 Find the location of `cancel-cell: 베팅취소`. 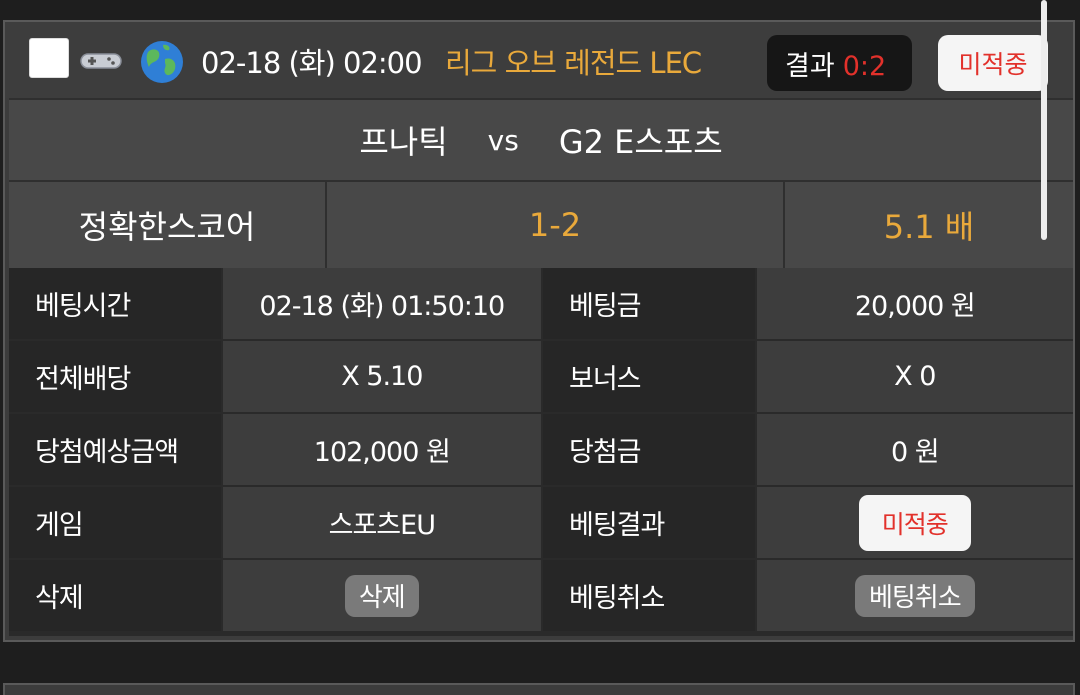

cancel-cell: 베팅취소 is located at coordinates (914, 595).